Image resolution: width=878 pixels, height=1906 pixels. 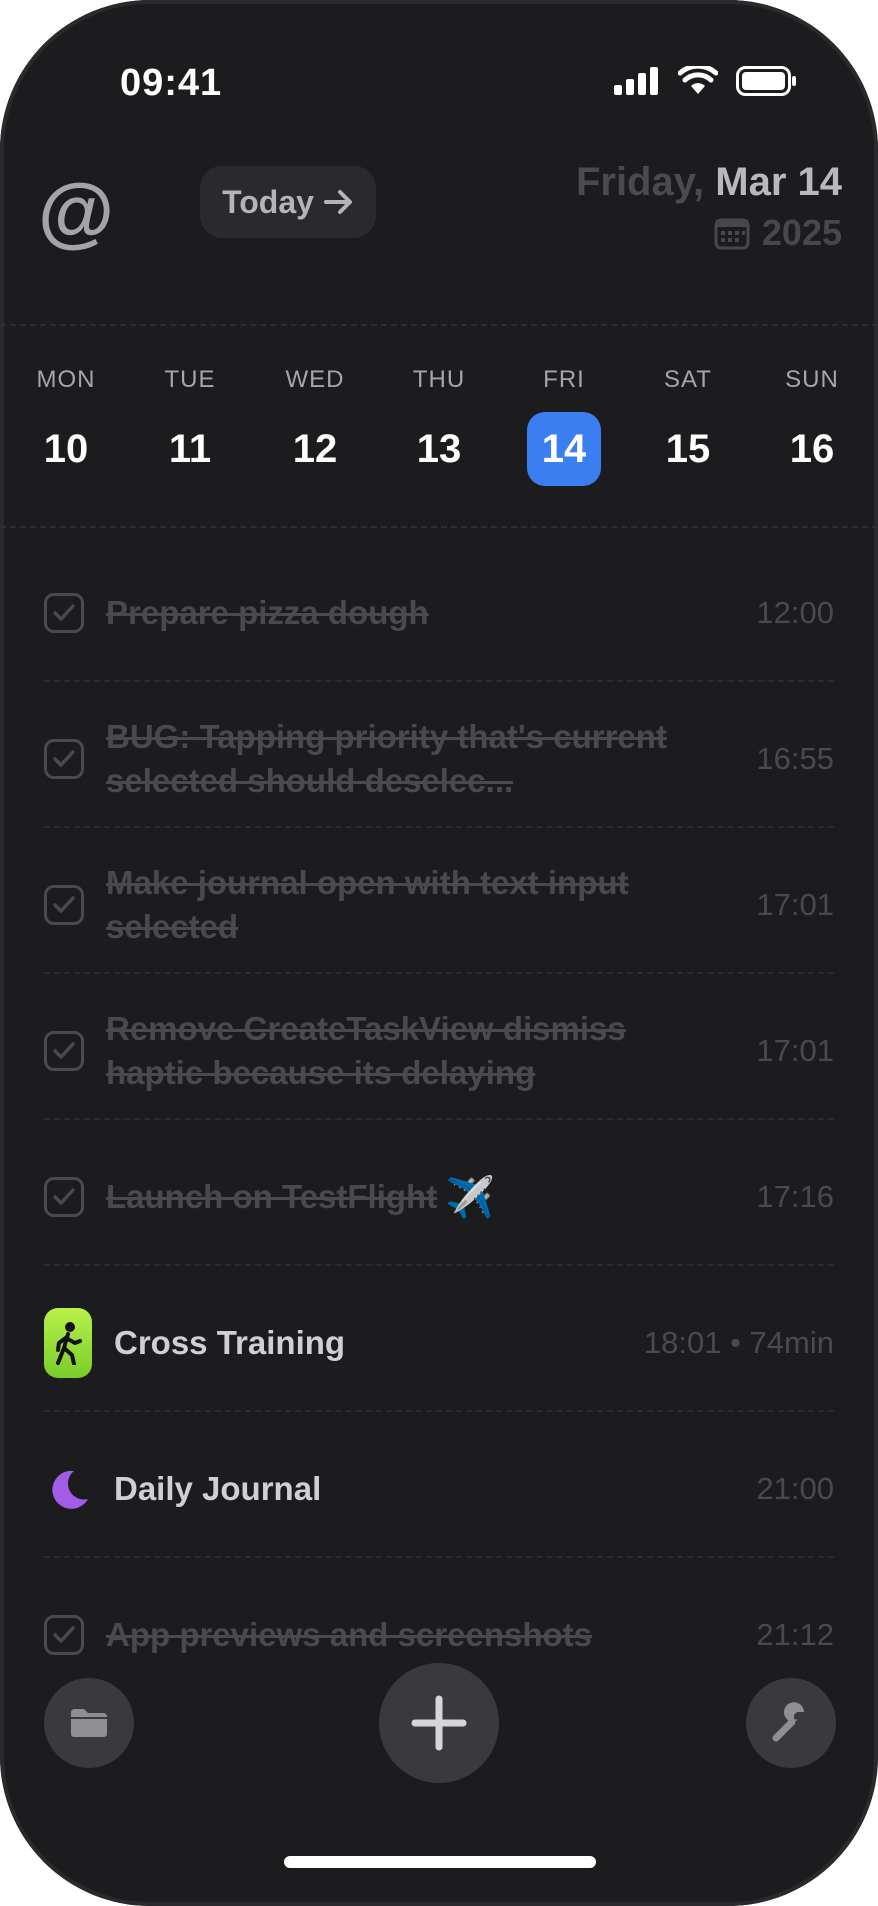 What do you see at coordinates (640, 182) in the screenshot?
I see `weekday-label: Friday,` at bounding box center [640, 182].